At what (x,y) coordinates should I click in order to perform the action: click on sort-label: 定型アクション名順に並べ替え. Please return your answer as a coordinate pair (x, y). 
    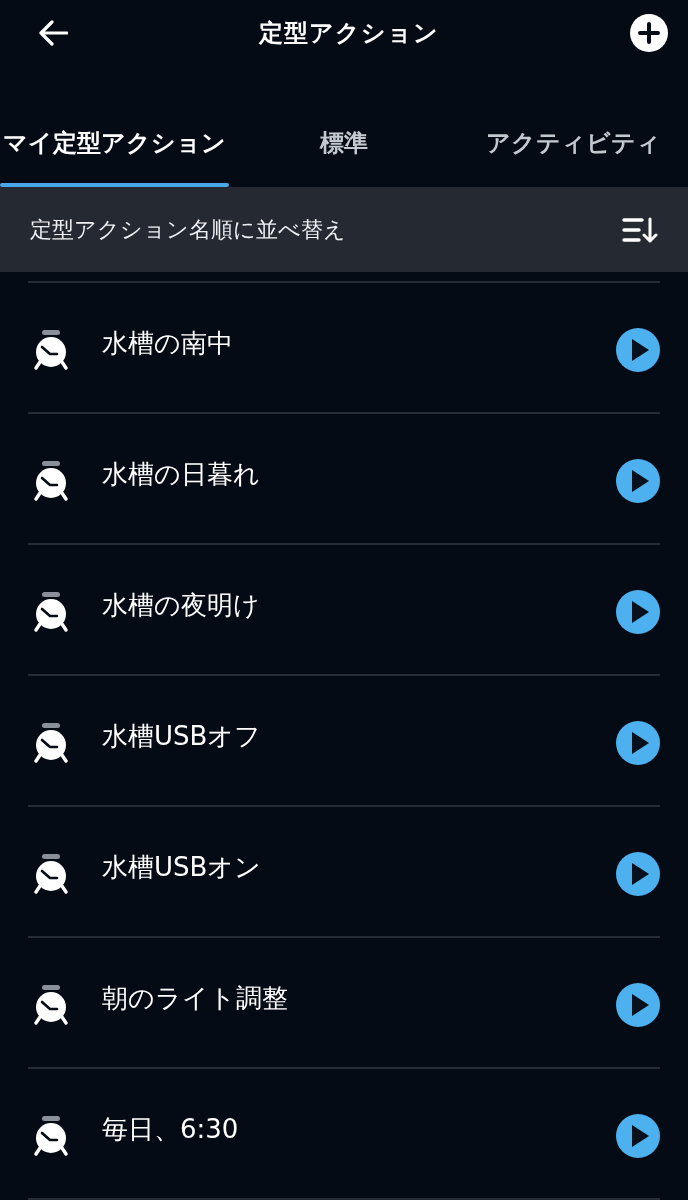
    Looking at the image, I should click on (188, 230).